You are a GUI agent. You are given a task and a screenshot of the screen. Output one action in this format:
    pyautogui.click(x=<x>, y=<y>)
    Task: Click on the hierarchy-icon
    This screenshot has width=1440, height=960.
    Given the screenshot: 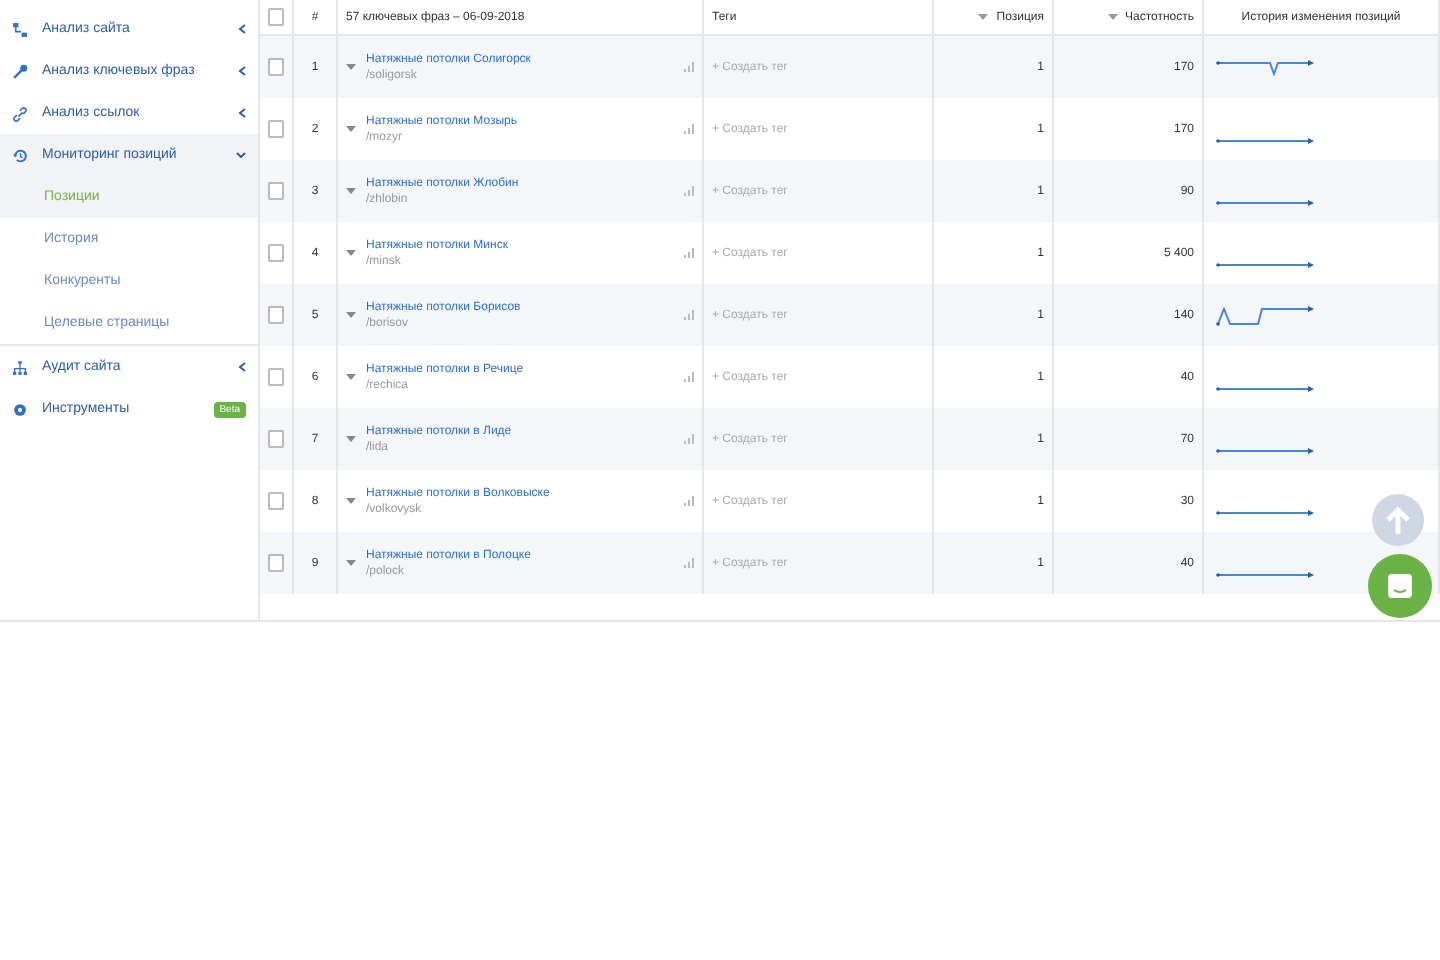 What is the action you would take?
    pyautogui.click(x=20, y=367)
    